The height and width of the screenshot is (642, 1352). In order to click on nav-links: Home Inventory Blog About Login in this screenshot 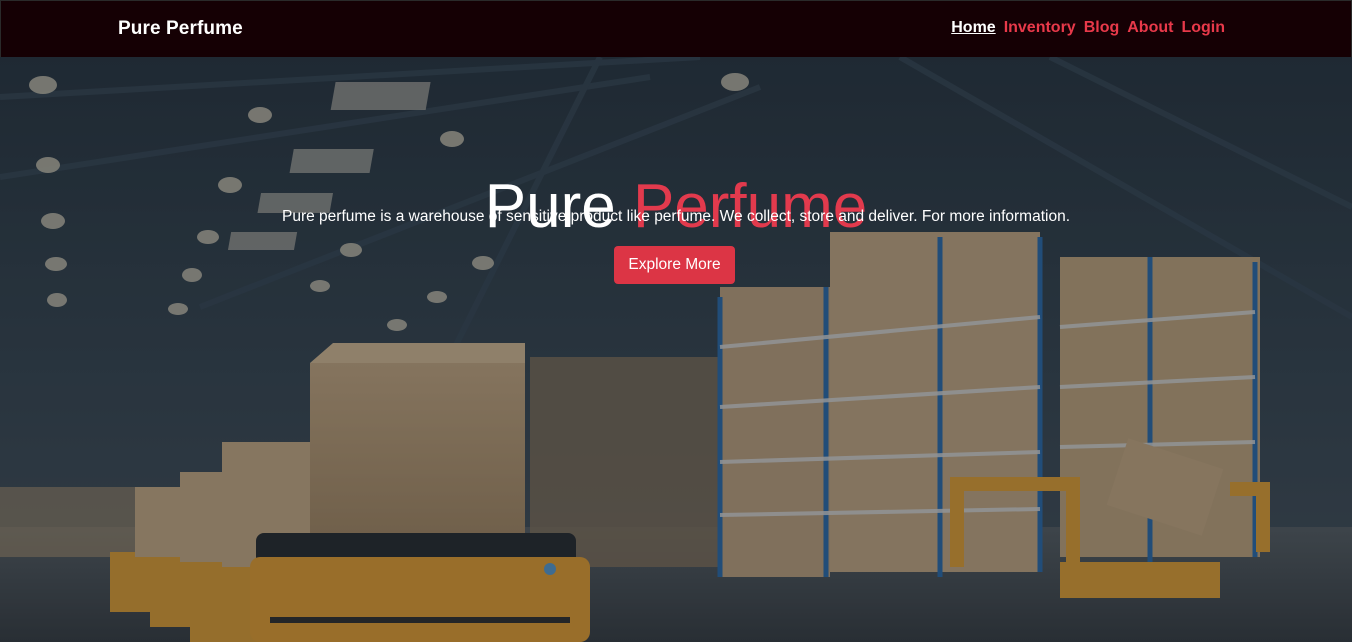, I will do `click(1088, 28)`.